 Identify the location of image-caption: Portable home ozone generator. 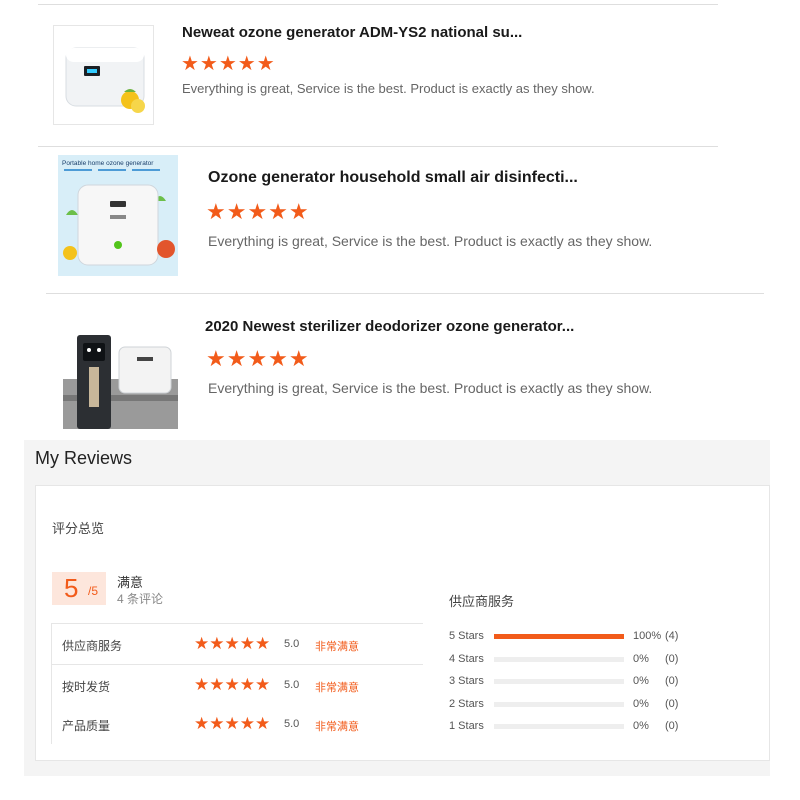
(108, 163).